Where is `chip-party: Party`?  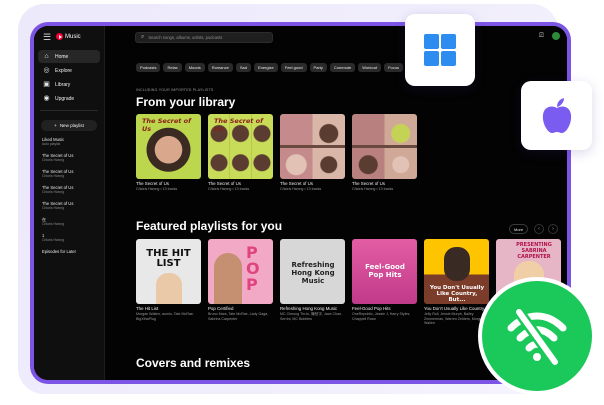 chip-party: Party is located at coordinates (318, 67).